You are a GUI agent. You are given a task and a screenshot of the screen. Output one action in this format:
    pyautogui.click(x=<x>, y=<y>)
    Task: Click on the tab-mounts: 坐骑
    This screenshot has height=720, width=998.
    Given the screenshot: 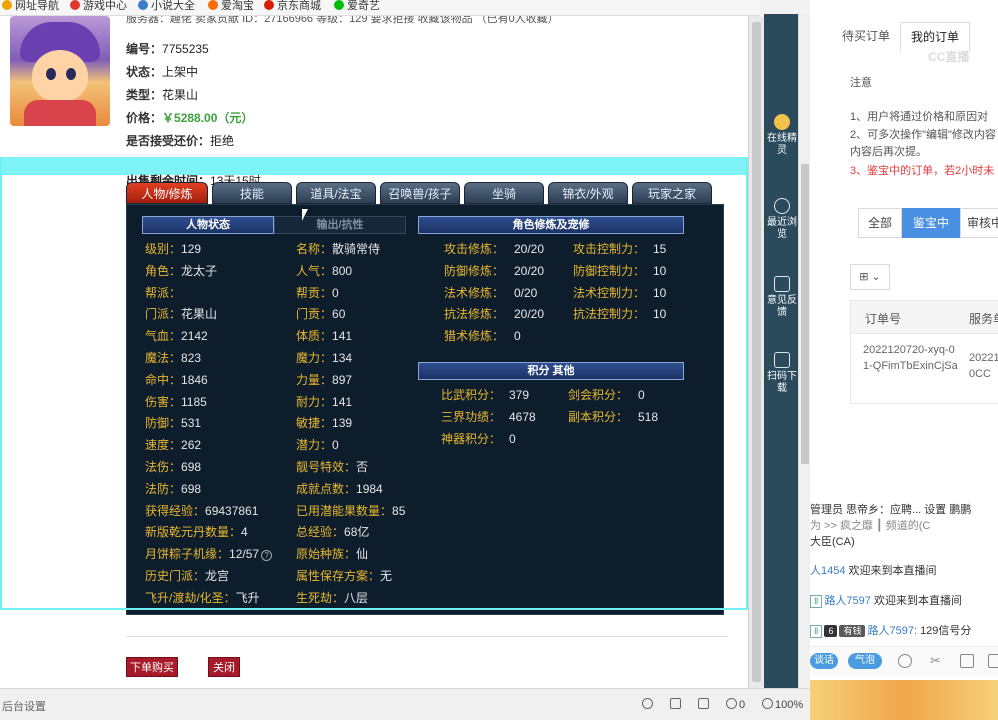 What is the action you would take?
    pyautogui.click(x=504, y=193)
    